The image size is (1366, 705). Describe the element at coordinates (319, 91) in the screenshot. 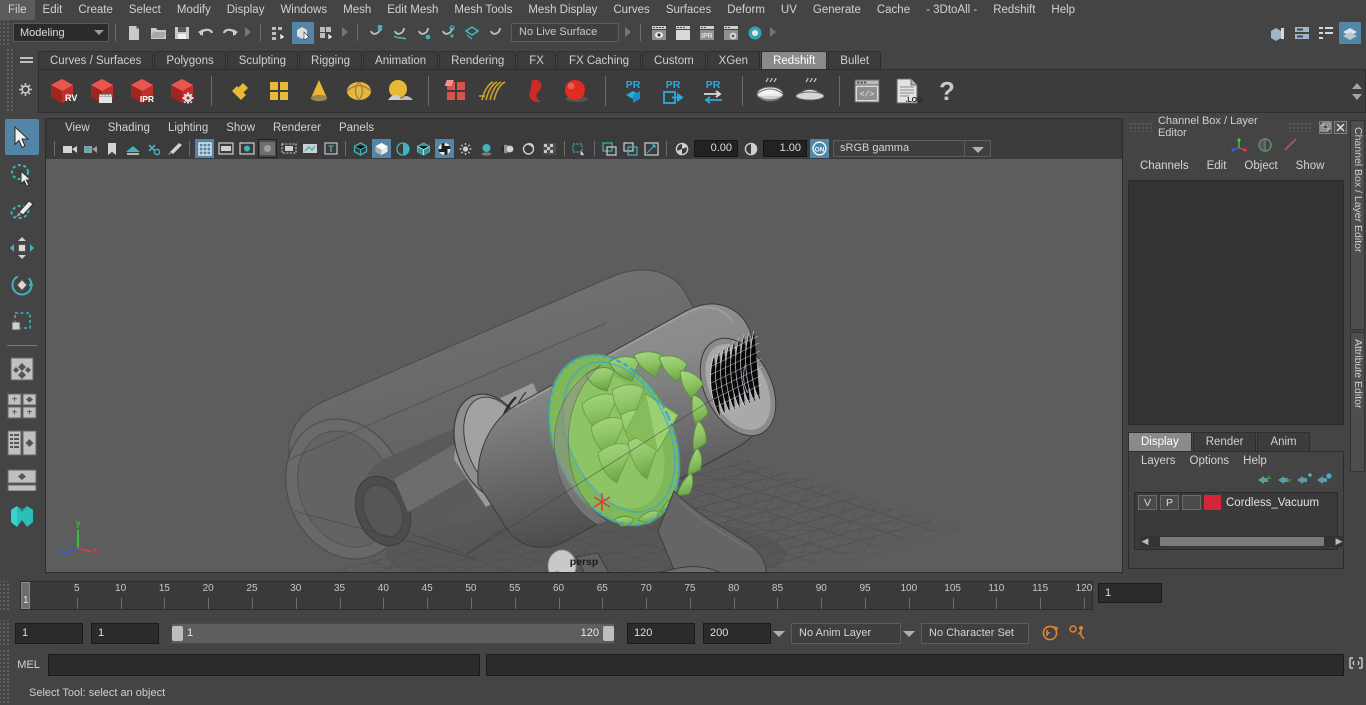

I see `redshift-cone-light-icon` at that location.